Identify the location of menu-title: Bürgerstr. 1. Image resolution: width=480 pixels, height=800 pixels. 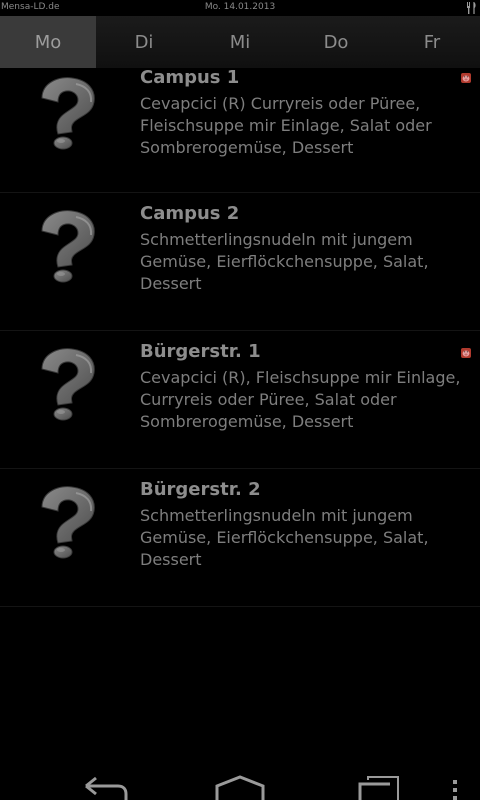
(200, 351).